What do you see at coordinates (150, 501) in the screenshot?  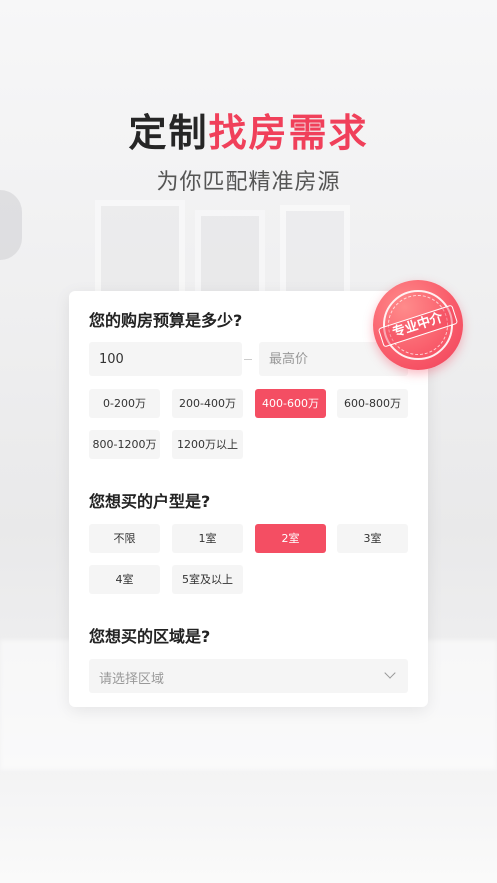 I see `layout-question: 您想买的户型是?` at bounding box center [150, 501].